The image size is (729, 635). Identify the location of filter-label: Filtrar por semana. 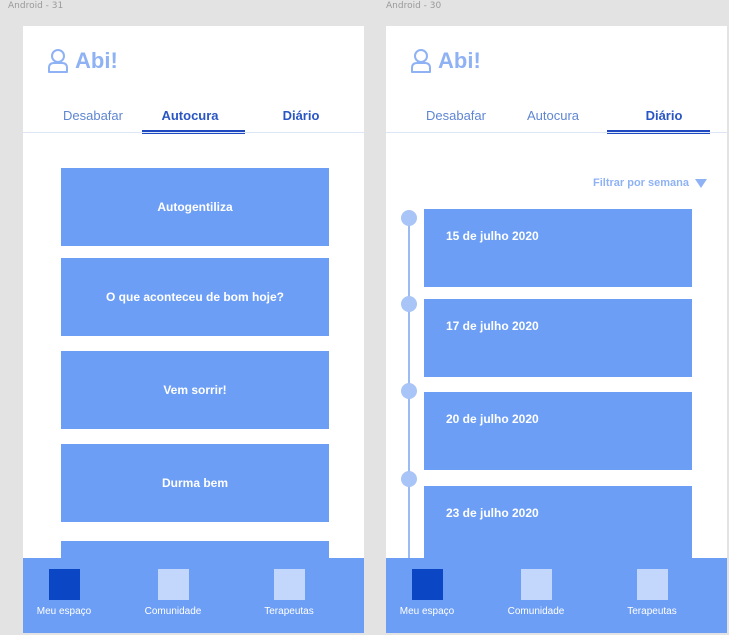
(641, 183).